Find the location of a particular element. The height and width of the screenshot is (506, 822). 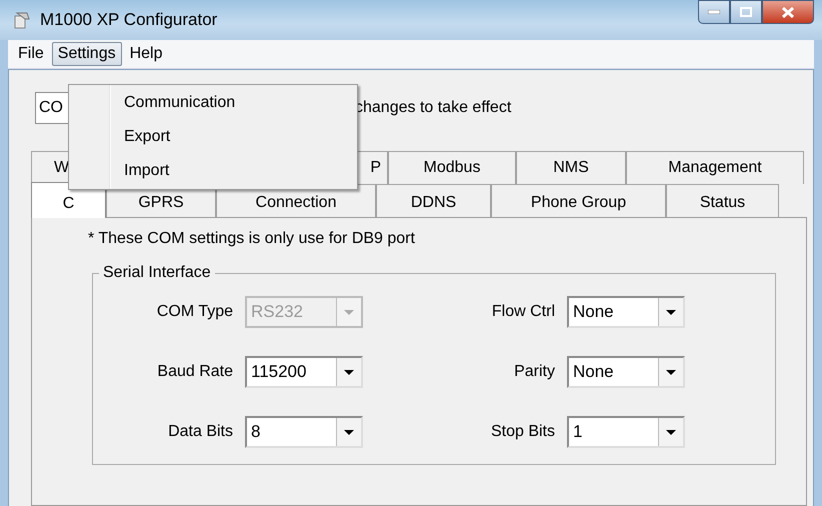

tab: DDNS is located at coordinates (433, 200).